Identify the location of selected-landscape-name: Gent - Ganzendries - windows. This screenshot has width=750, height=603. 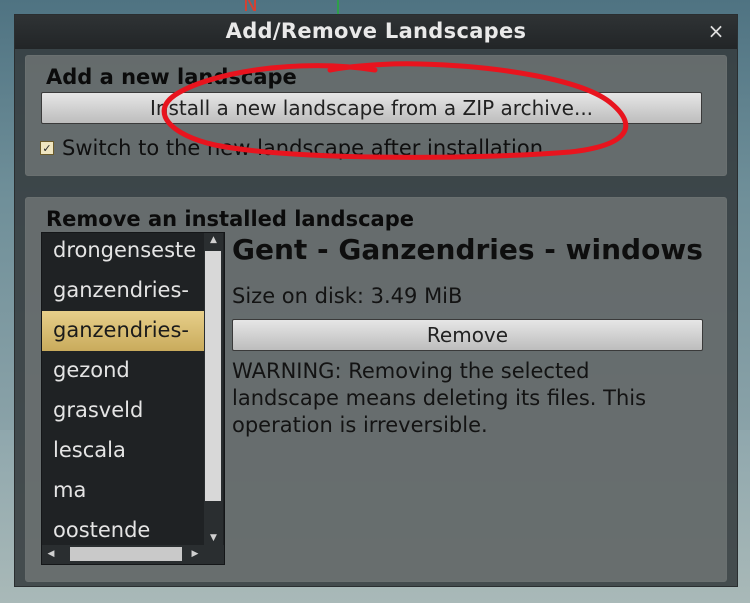
(467, 249).